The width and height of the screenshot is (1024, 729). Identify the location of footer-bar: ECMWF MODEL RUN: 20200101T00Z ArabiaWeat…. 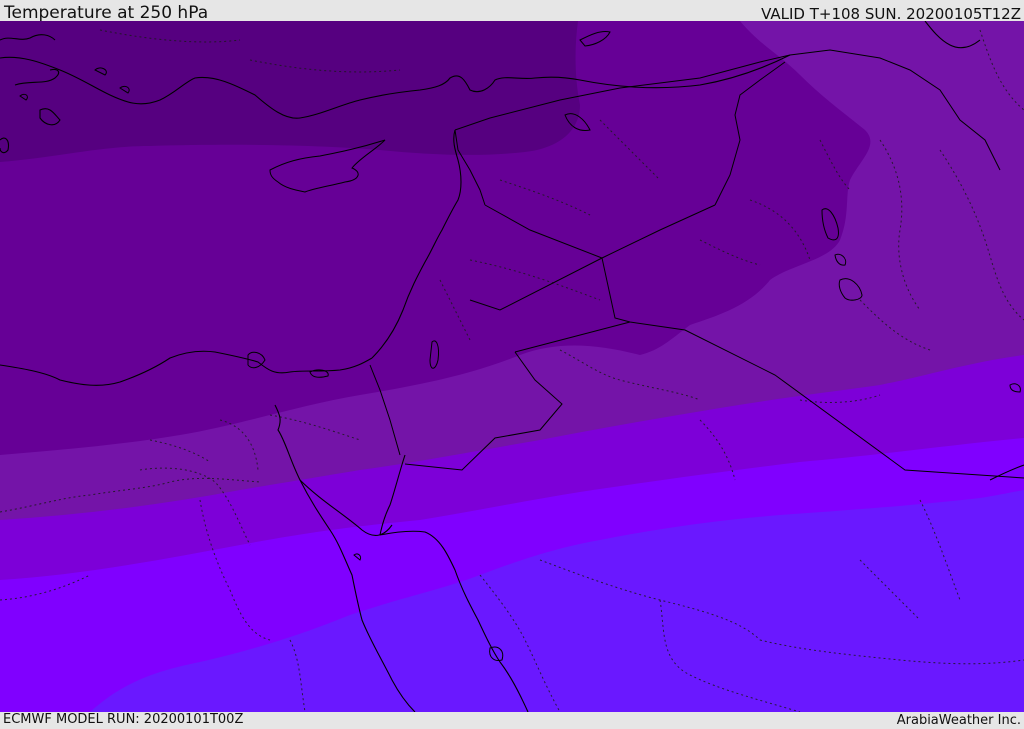
(512, 720).